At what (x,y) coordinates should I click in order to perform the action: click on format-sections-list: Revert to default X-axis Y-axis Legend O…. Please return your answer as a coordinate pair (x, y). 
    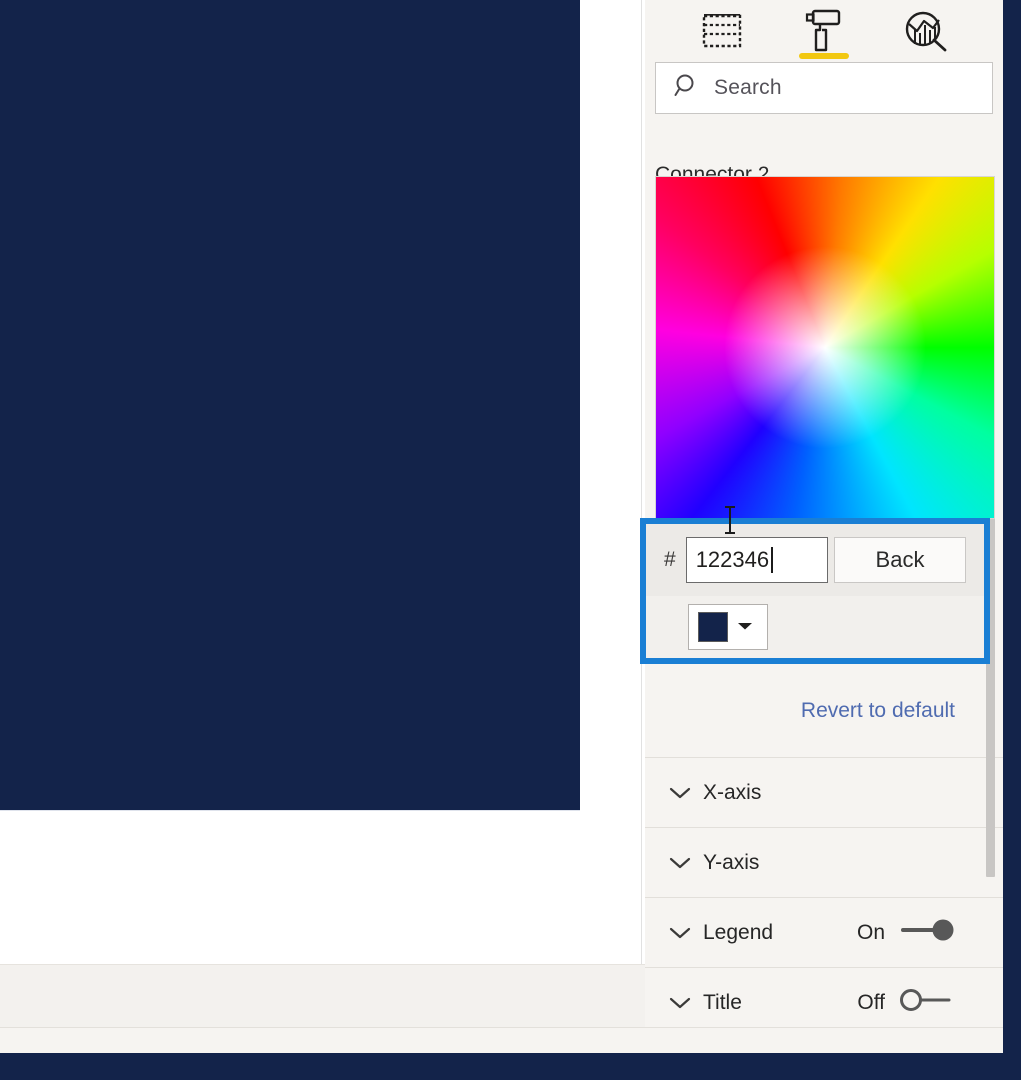
    Looking at the image, I should click on (824, 845).